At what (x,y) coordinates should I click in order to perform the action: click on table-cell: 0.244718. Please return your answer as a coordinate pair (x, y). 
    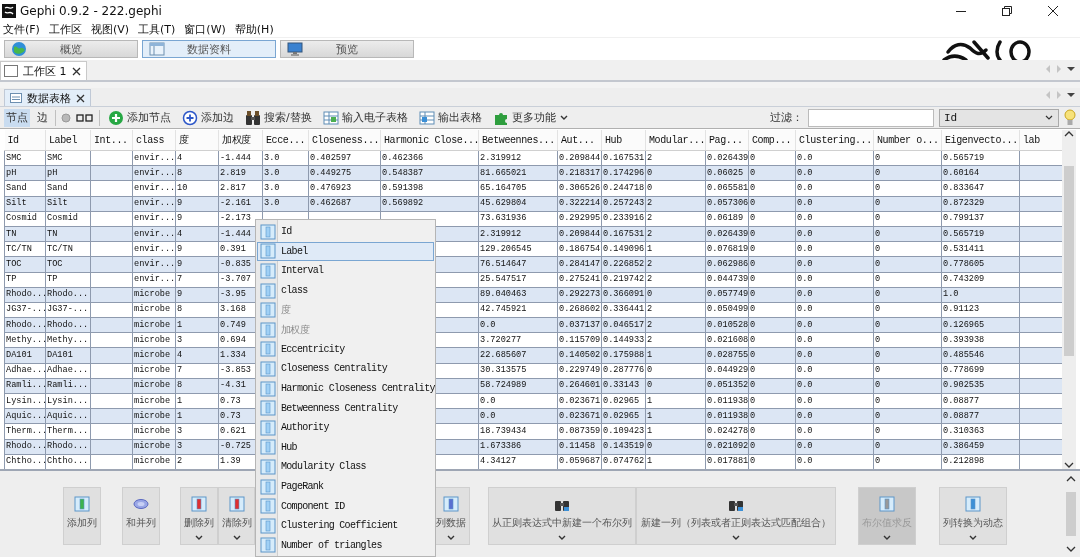
    Looking at the image, I should click on (623, 188).